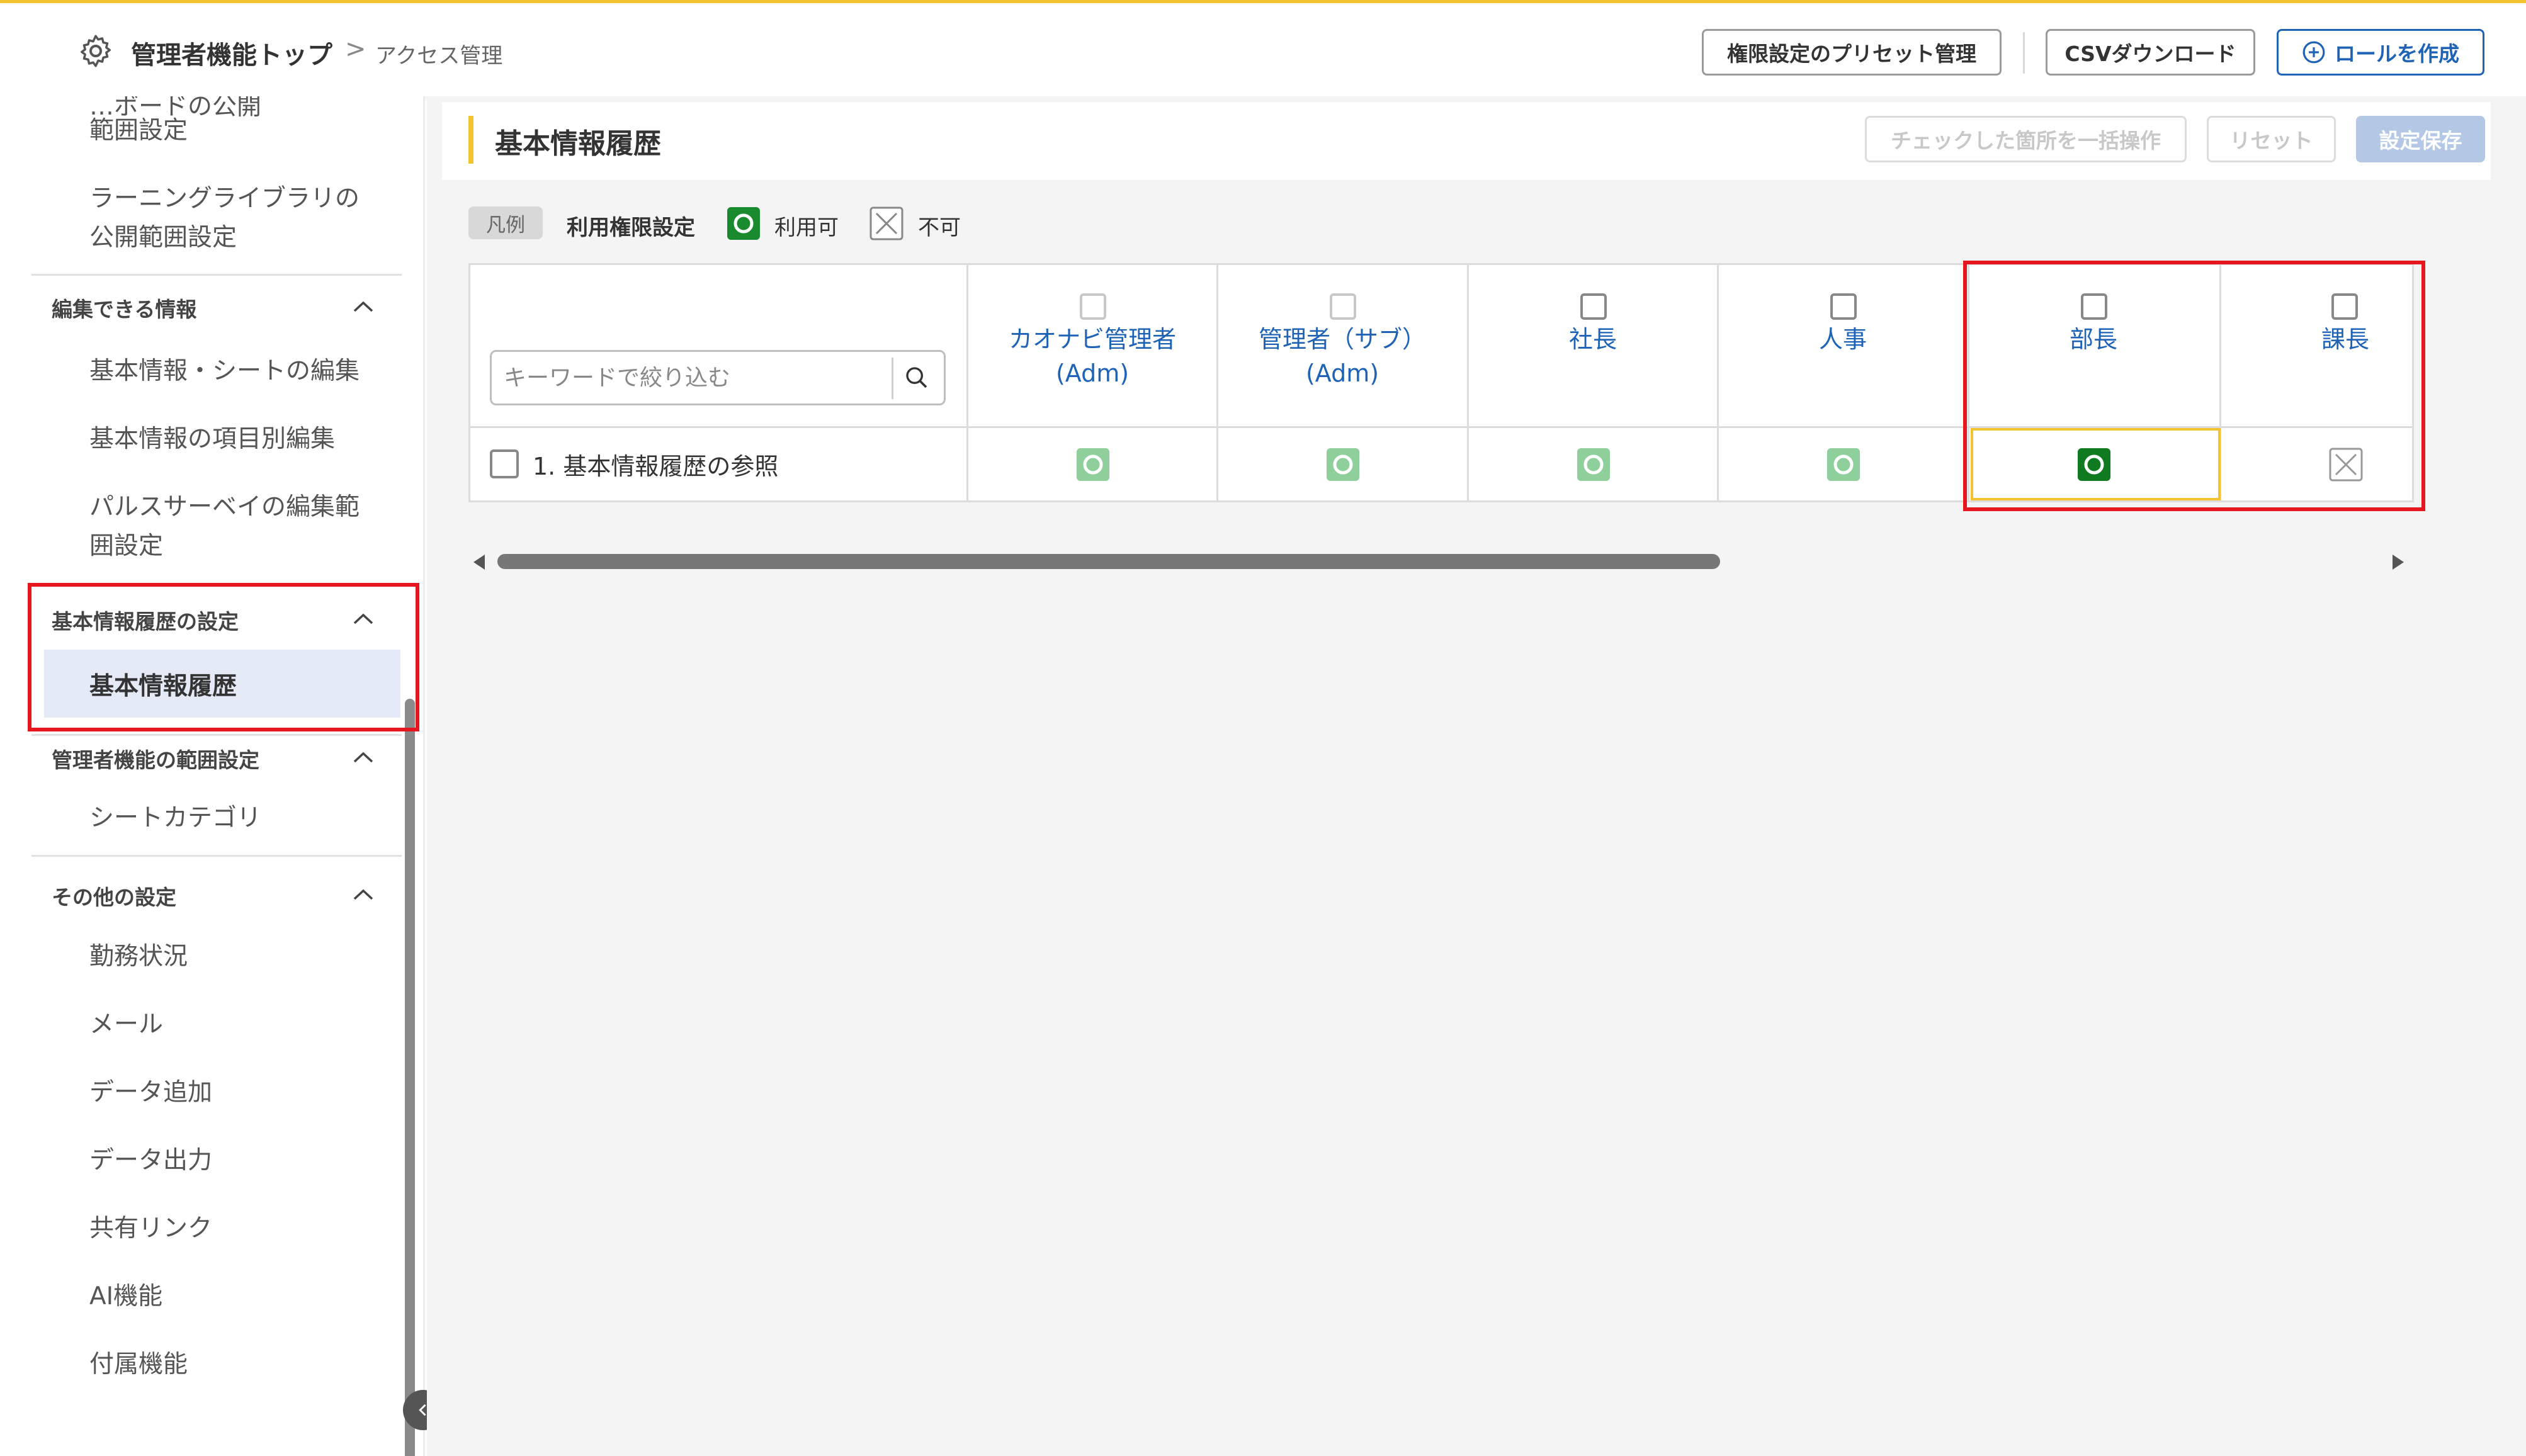  Describe the element at coordinates (892, 378) in the screenshot. I see `search-divider` at that location.